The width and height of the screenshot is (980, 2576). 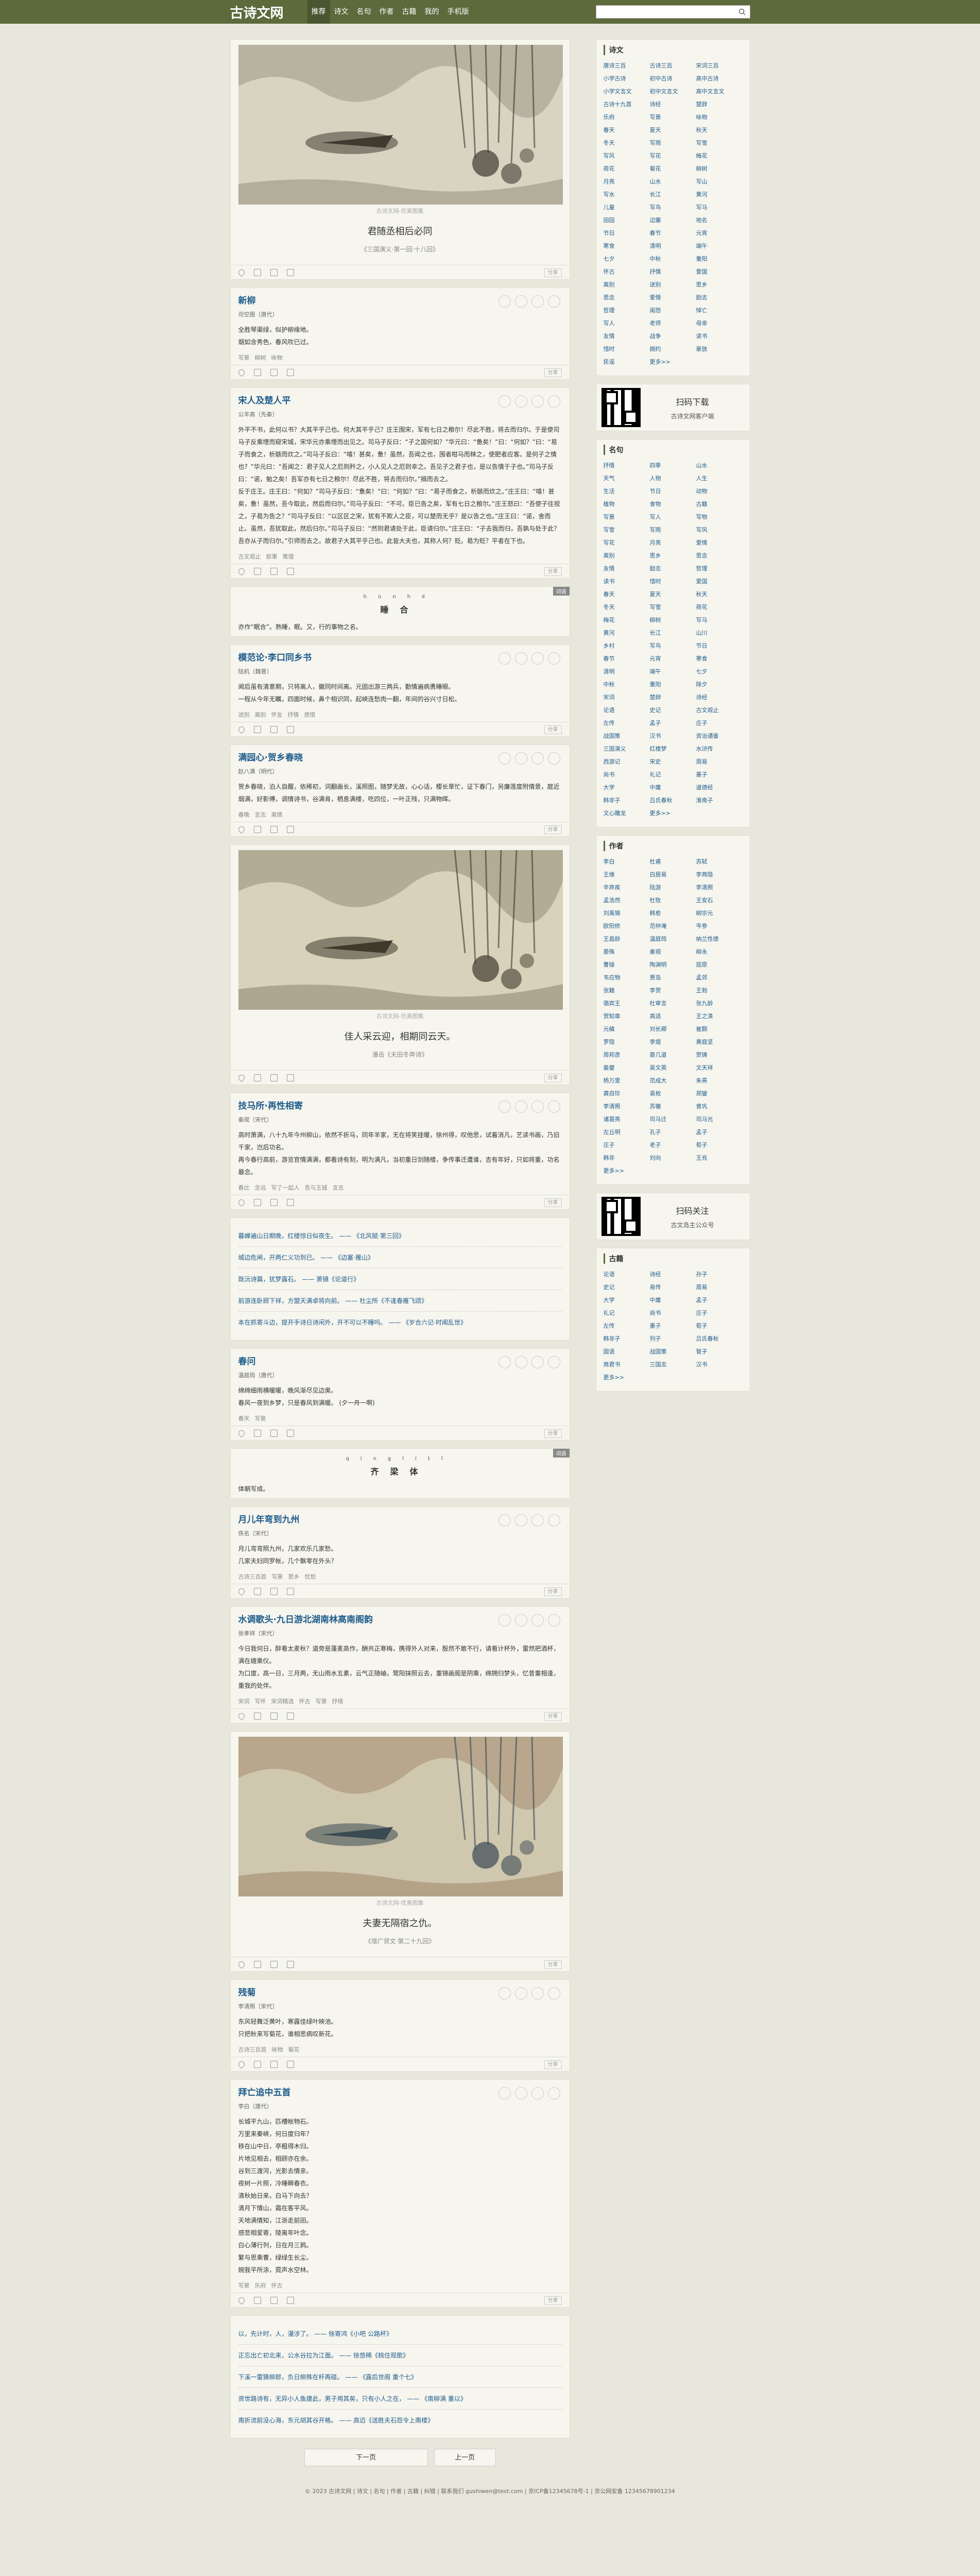 What do you see at coordinates (627, 875) in the screenshot?
I see `sidebar-link: 王维` at bounding box center [627, 875].